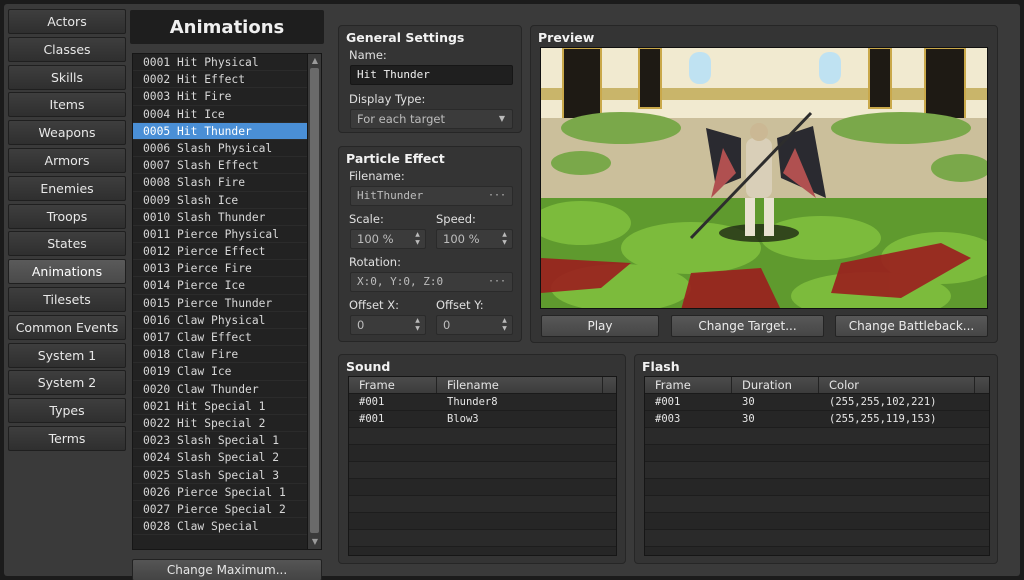  I want to click on list-item: 0022 Hit Special 2, so click(220, 424).